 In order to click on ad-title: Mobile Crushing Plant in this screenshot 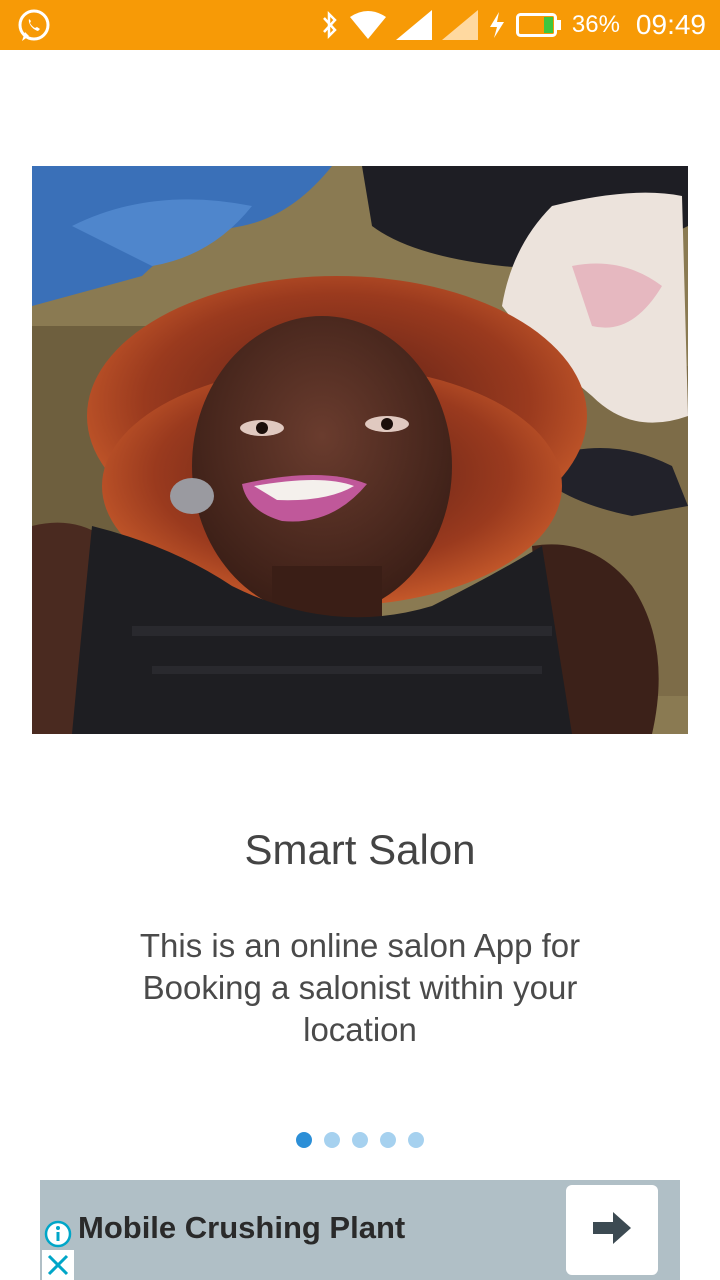, I will do `click(241, 1228)`.